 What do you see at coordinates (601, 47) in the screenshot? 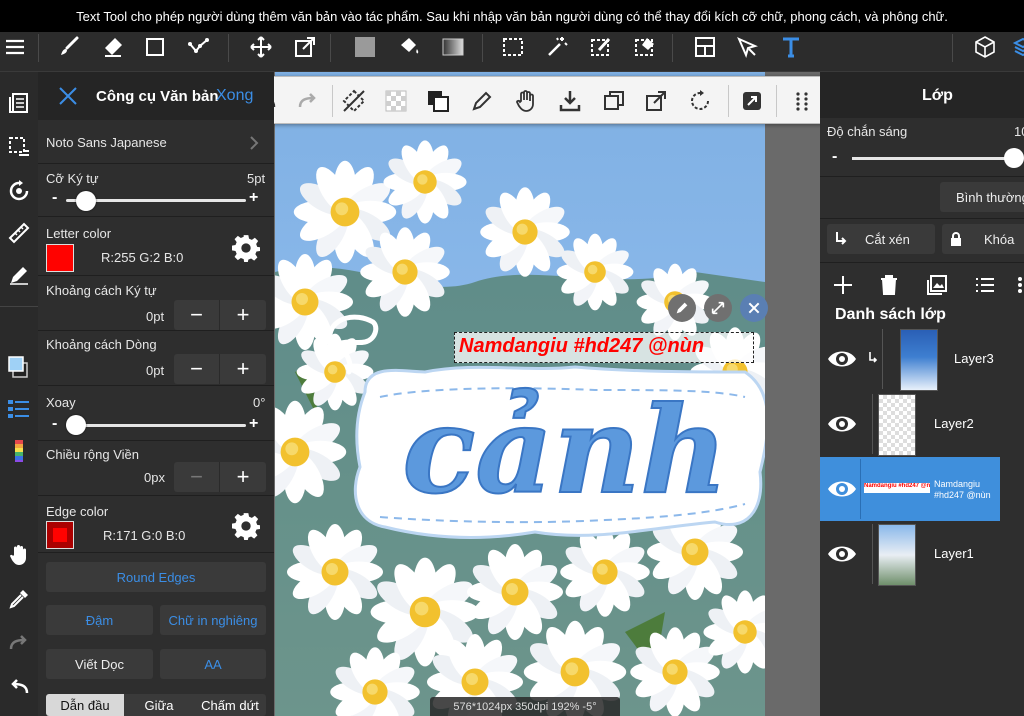
I see `select-pen-icon` at bounding box center [601, 47].